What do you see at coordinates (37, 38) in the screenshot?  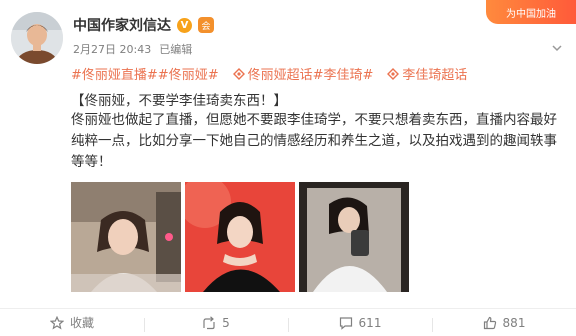 I see `user-avatar` at bounding box center [37, 38].